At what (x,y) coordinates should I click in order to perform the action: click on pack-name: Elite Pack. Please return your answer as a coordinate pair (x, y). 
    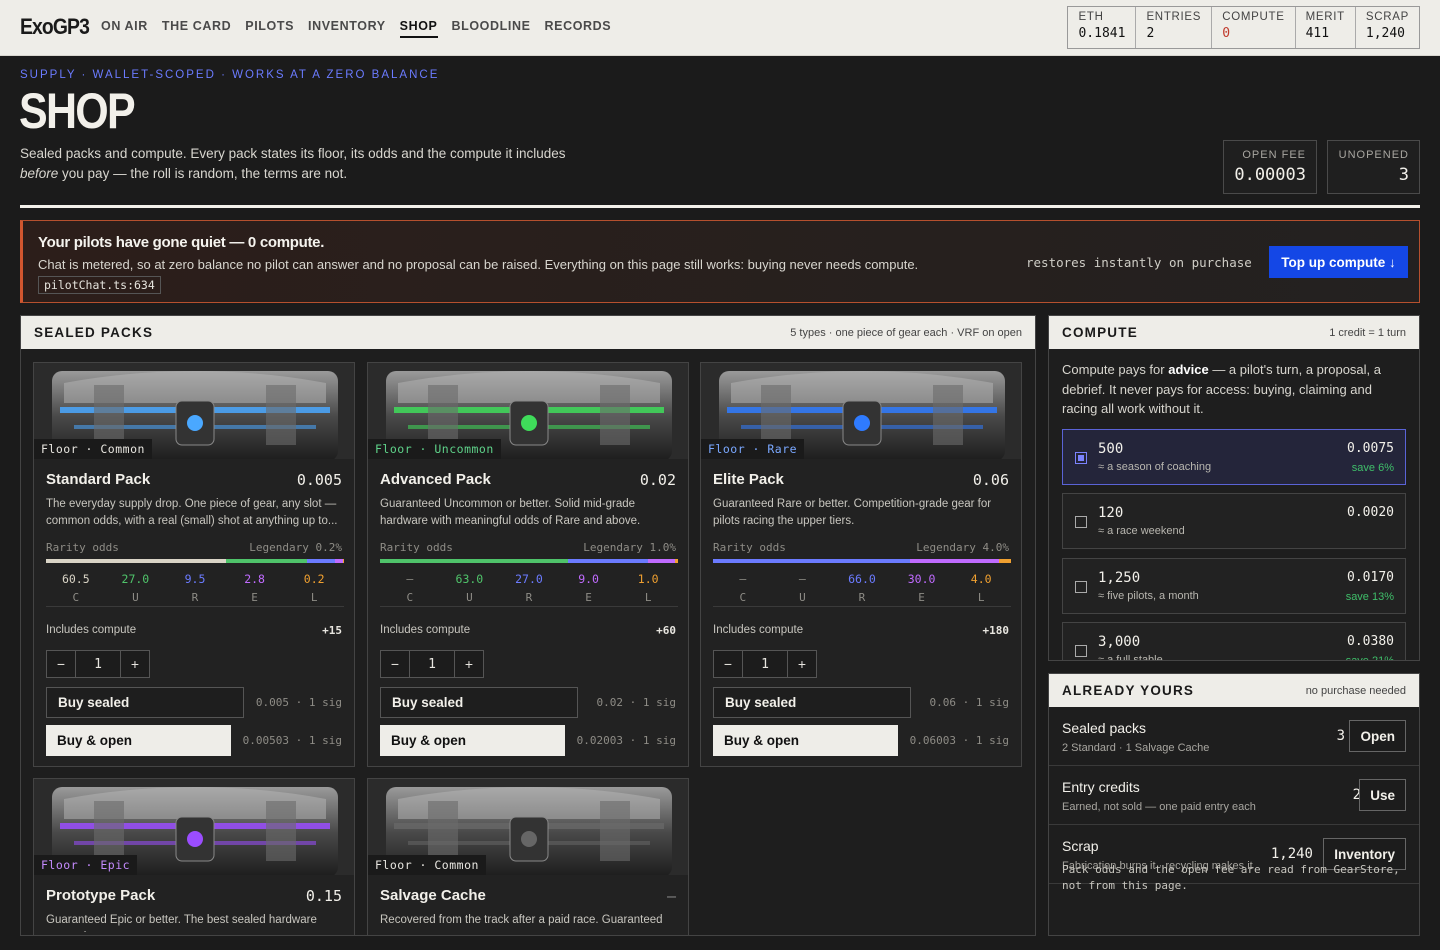
    Looking at the image, I should click on (748, 479).